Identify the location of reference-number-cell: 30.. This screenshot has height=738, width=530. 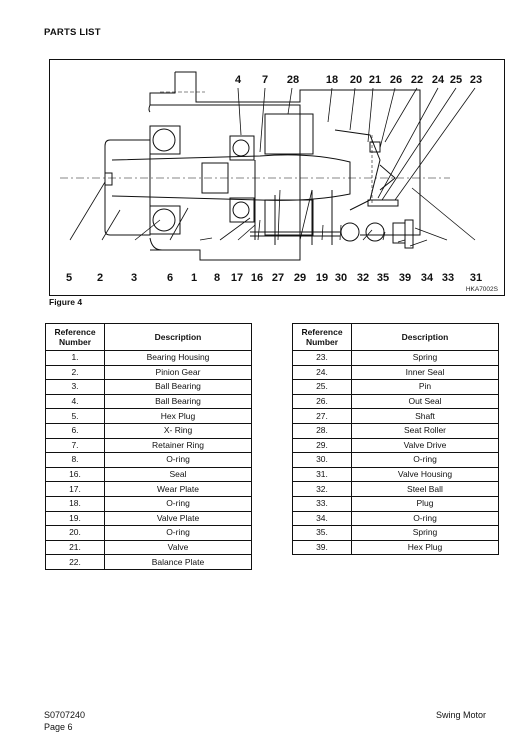
(322, 460).